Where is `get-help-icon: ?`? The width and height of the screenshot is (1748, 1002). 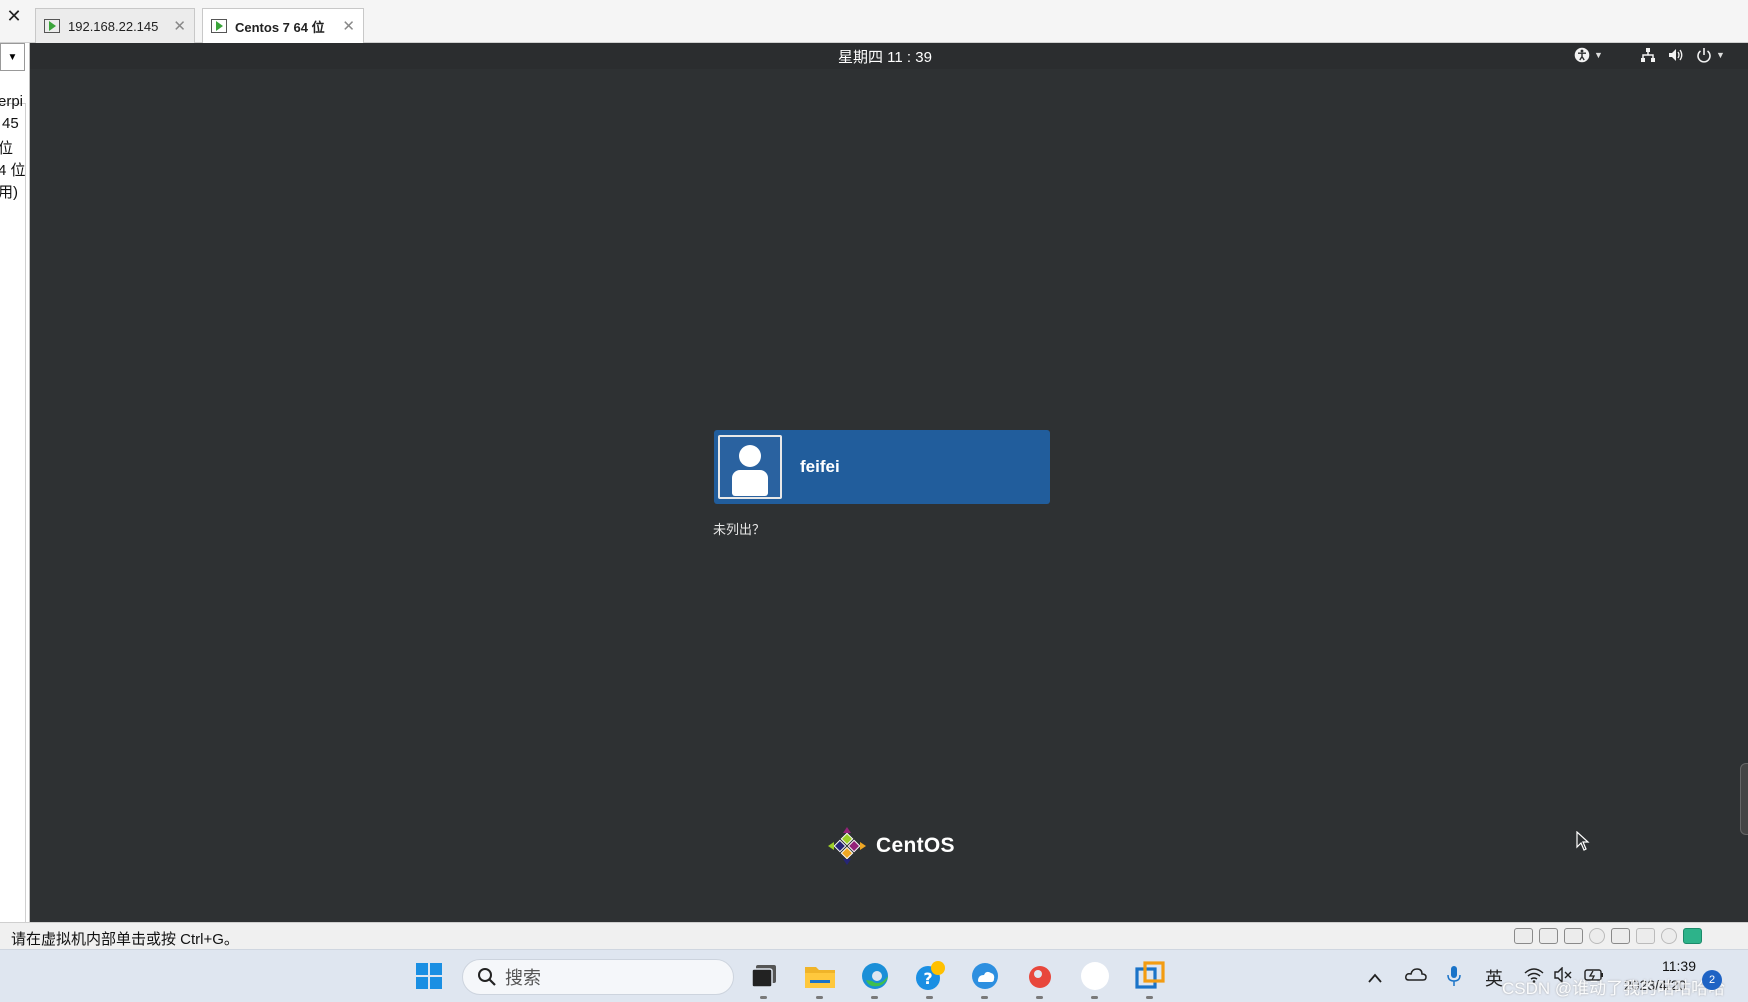
get-help-icon: ? is located at coordinates (930, 979).